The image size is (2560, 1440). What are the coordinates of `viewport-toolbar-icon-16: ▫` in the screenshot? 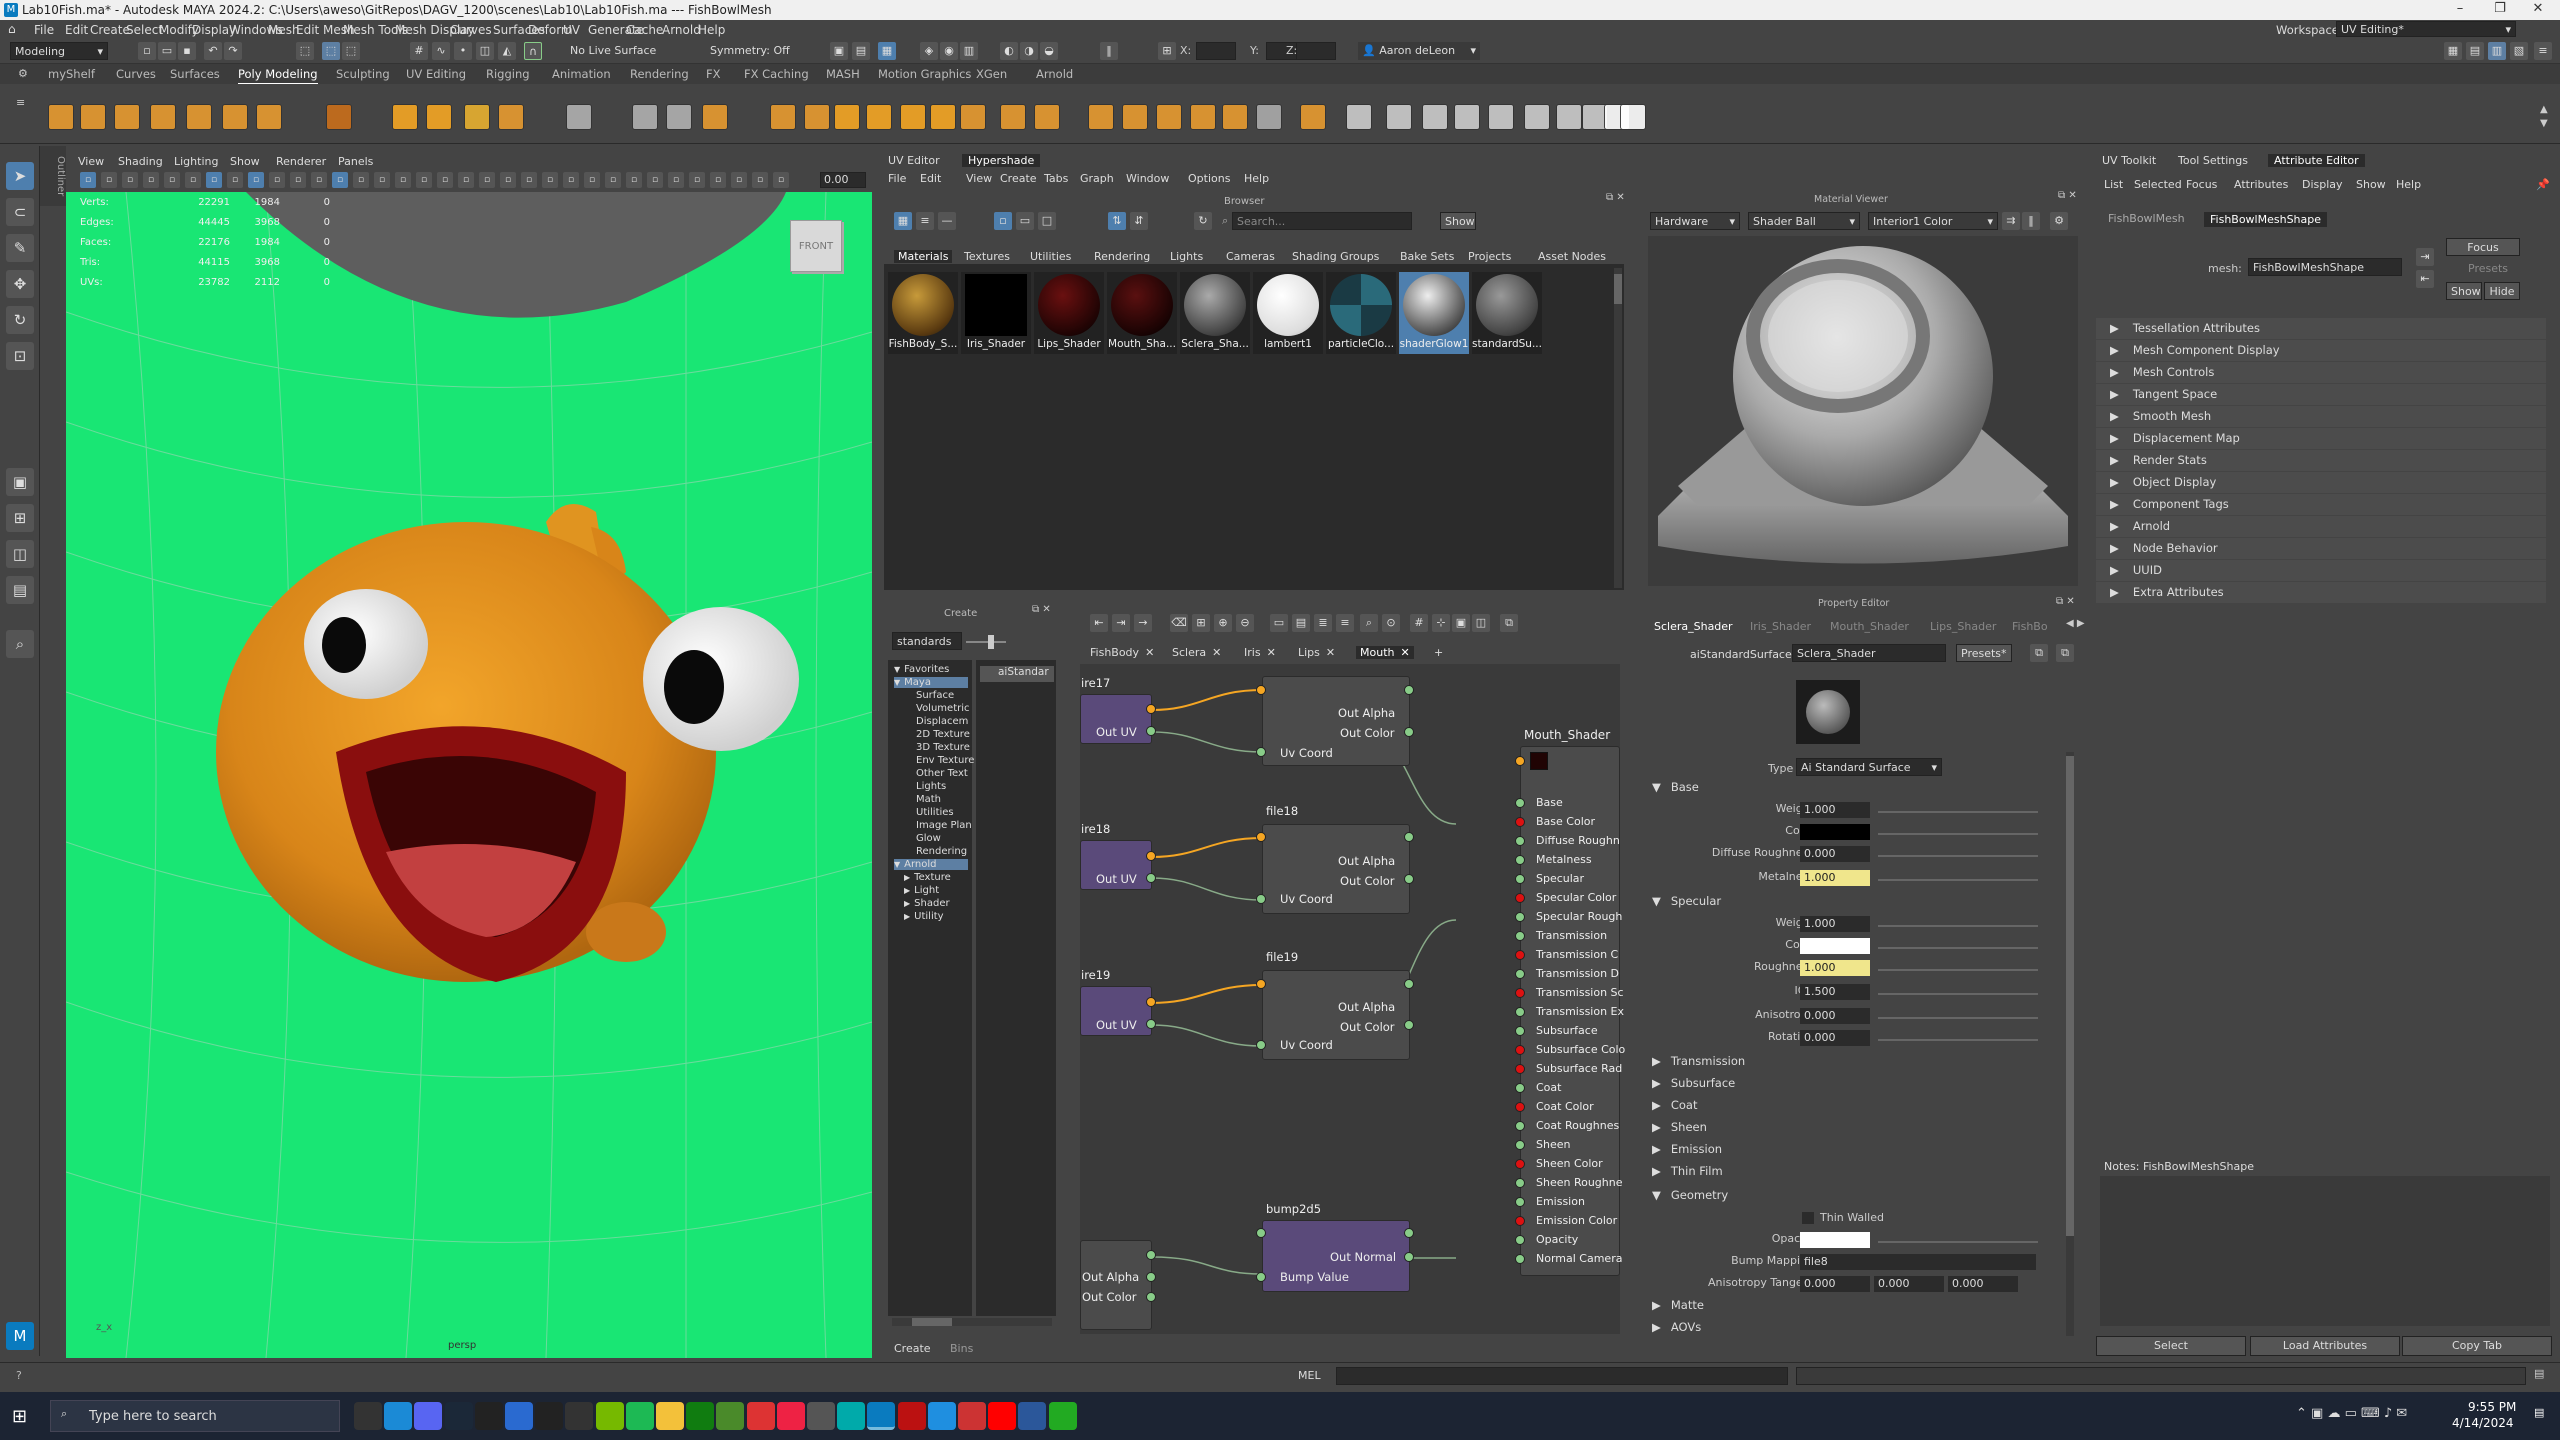 It's located at (424, 180).